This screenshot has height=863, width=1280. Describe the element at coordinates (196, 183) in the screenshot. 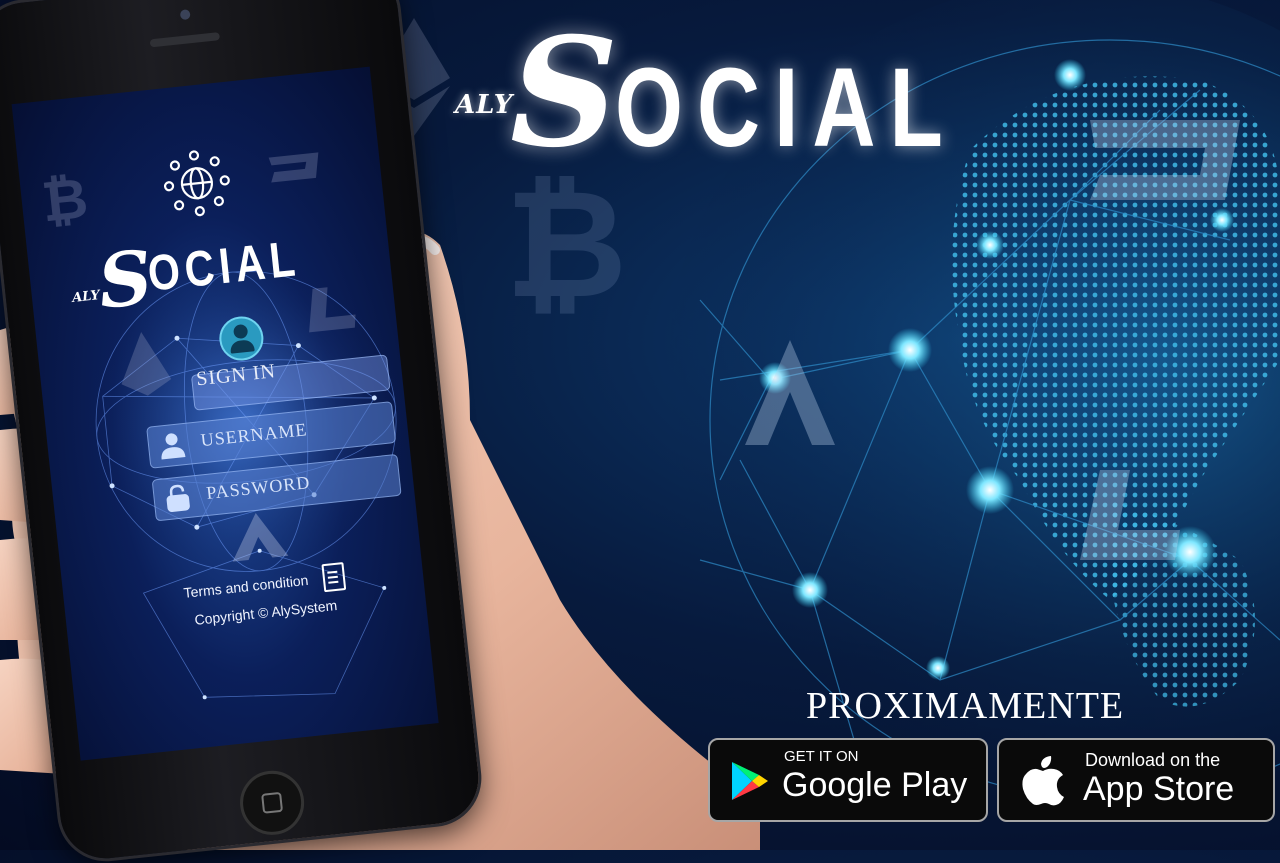

I see `globe-network-icon` at that location.